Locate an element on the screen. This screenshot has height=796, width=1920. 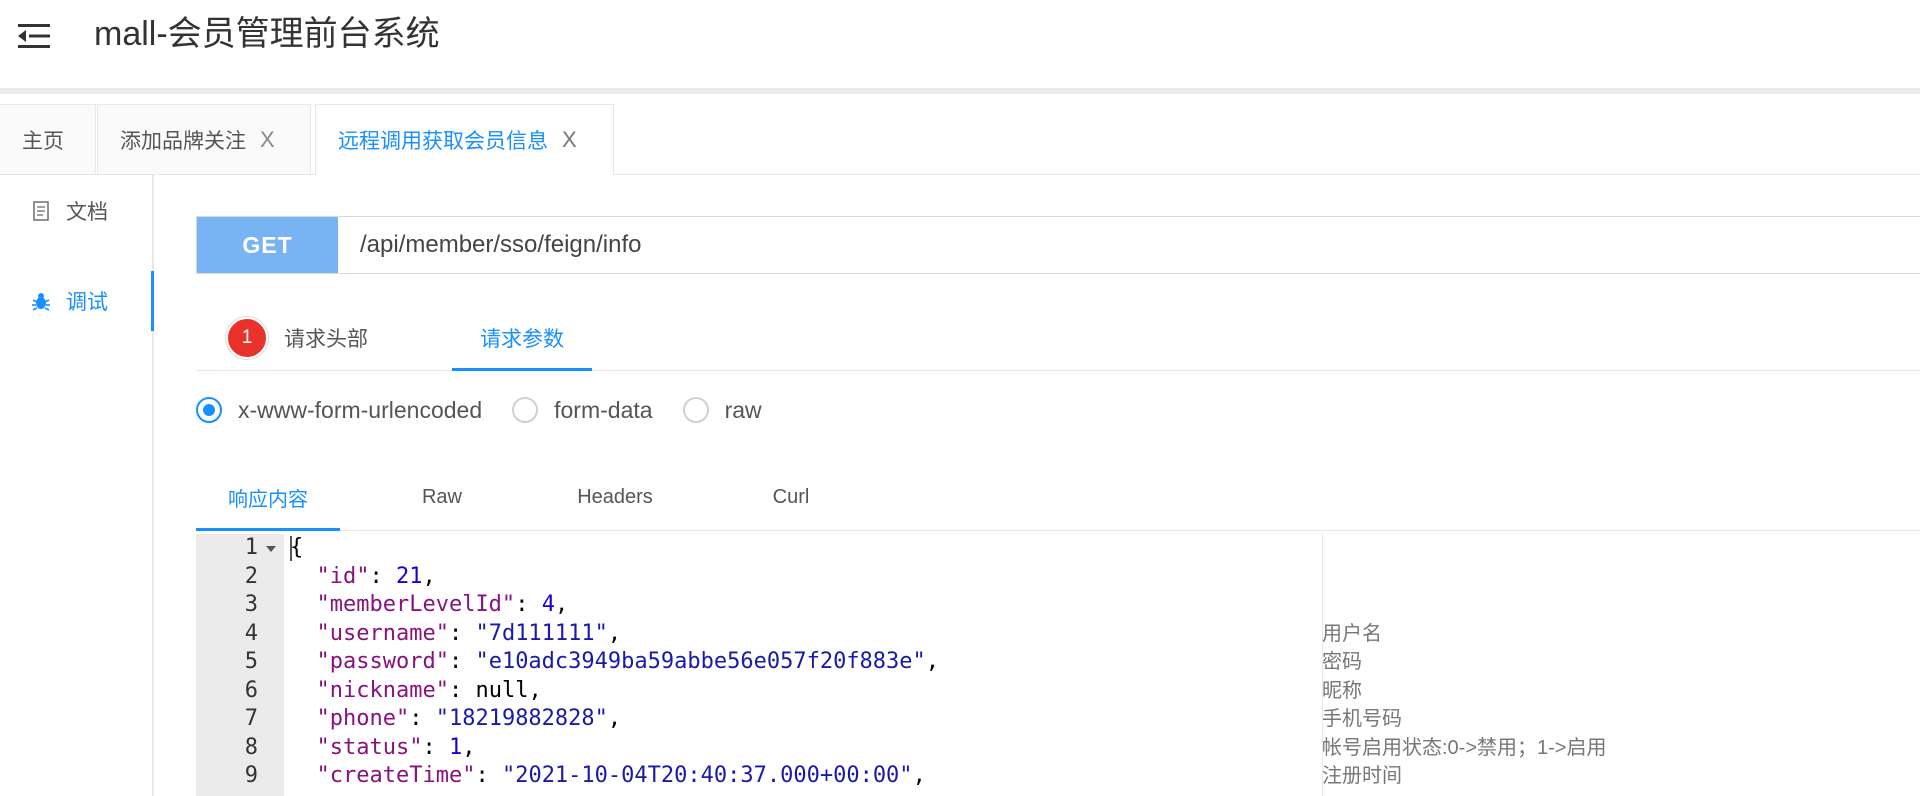
line-number: 8 is located at coordinates (251, 747).